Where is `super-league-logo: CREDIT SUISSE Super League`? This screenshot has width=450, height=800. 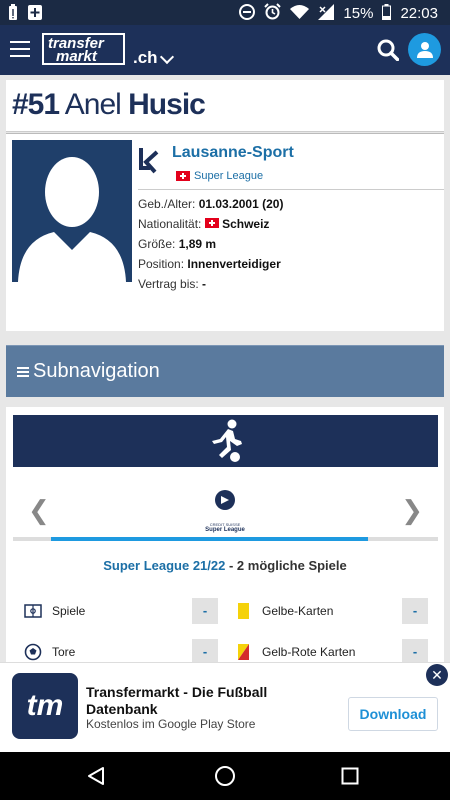 super-league-logo: CREDIT SUISSE Super League is located at coordinates (225, 511).